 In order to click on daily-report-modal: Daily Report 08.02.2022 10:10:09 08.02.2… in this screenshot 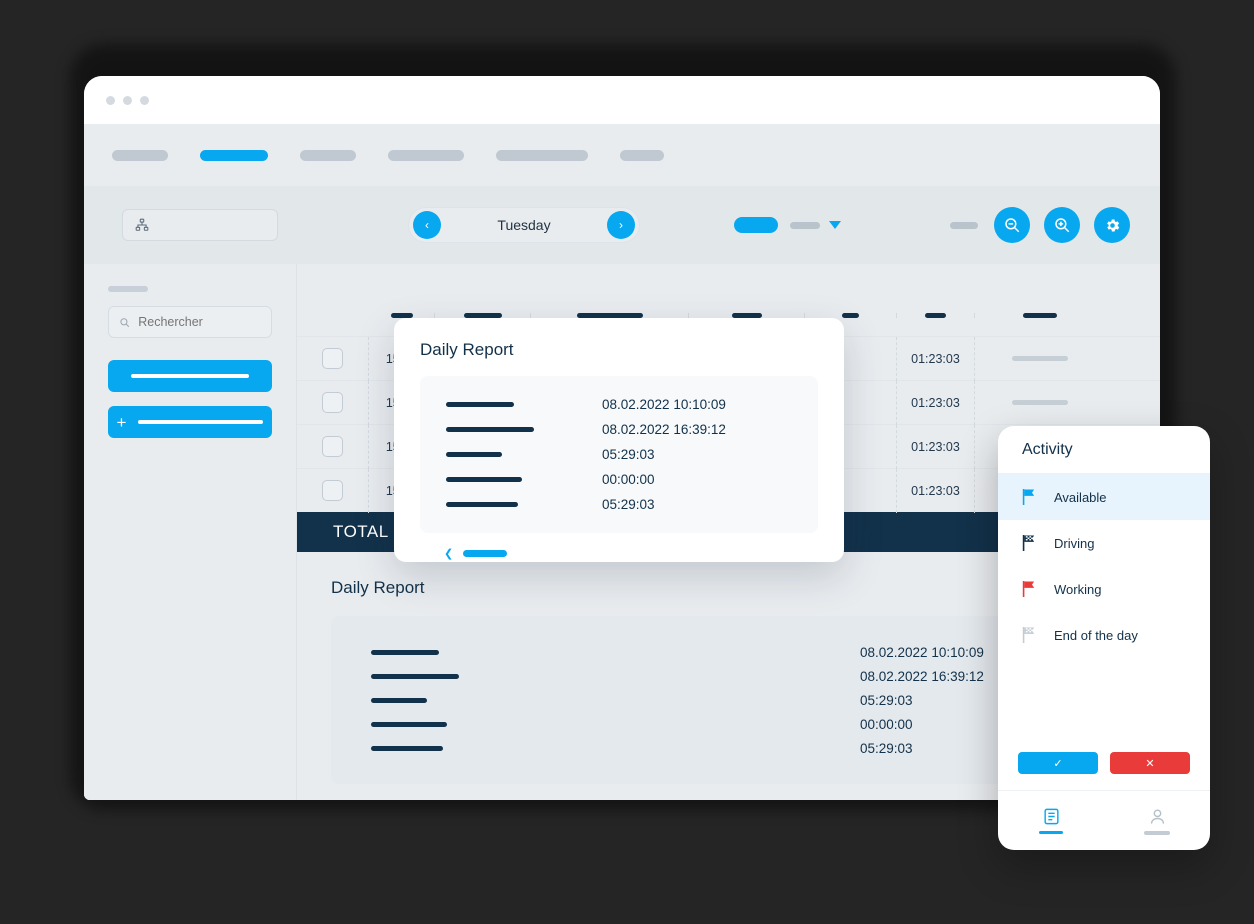, I will do `click(619, 440)`.